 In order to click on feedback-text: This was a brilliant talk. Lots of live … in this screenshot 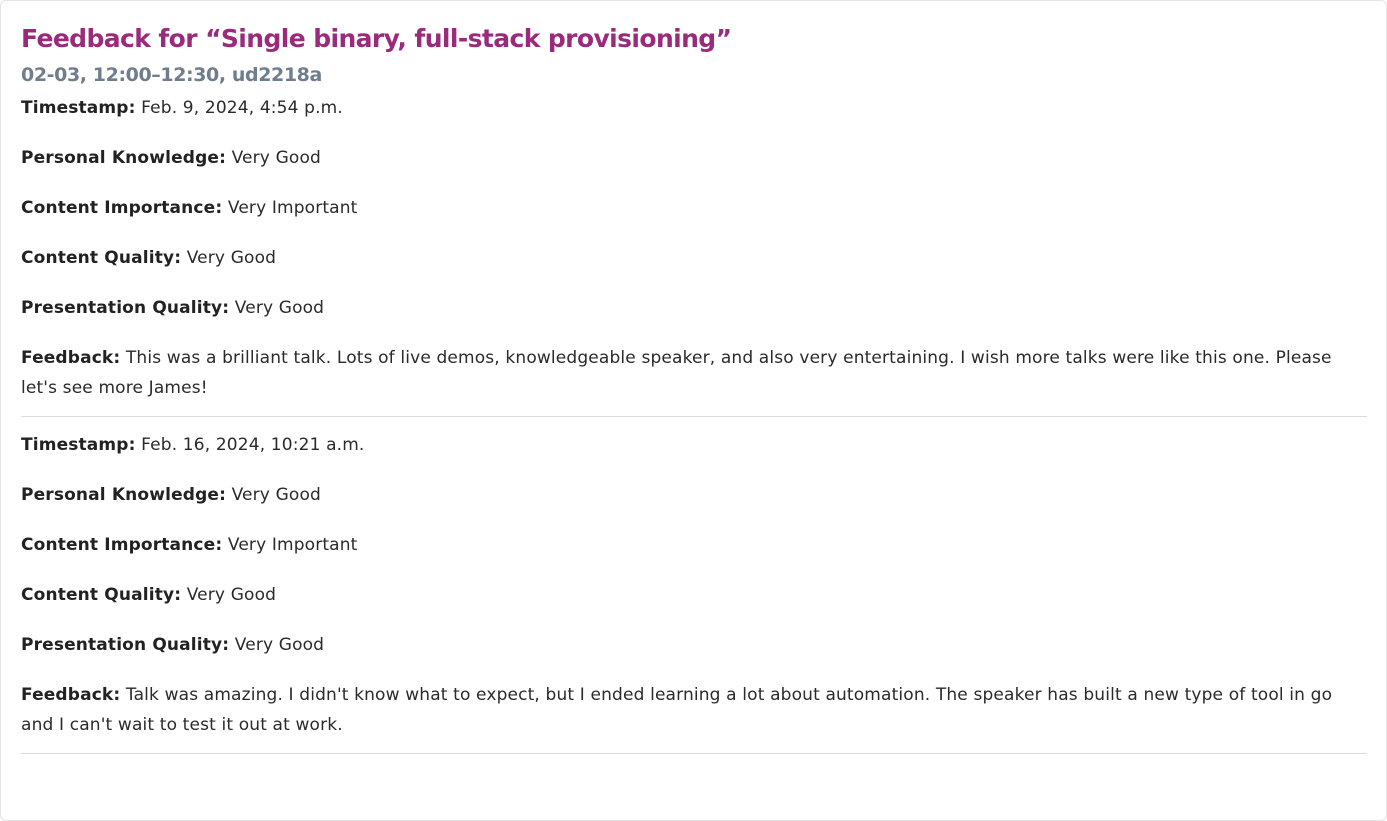, I will do `click(676, 373)`.